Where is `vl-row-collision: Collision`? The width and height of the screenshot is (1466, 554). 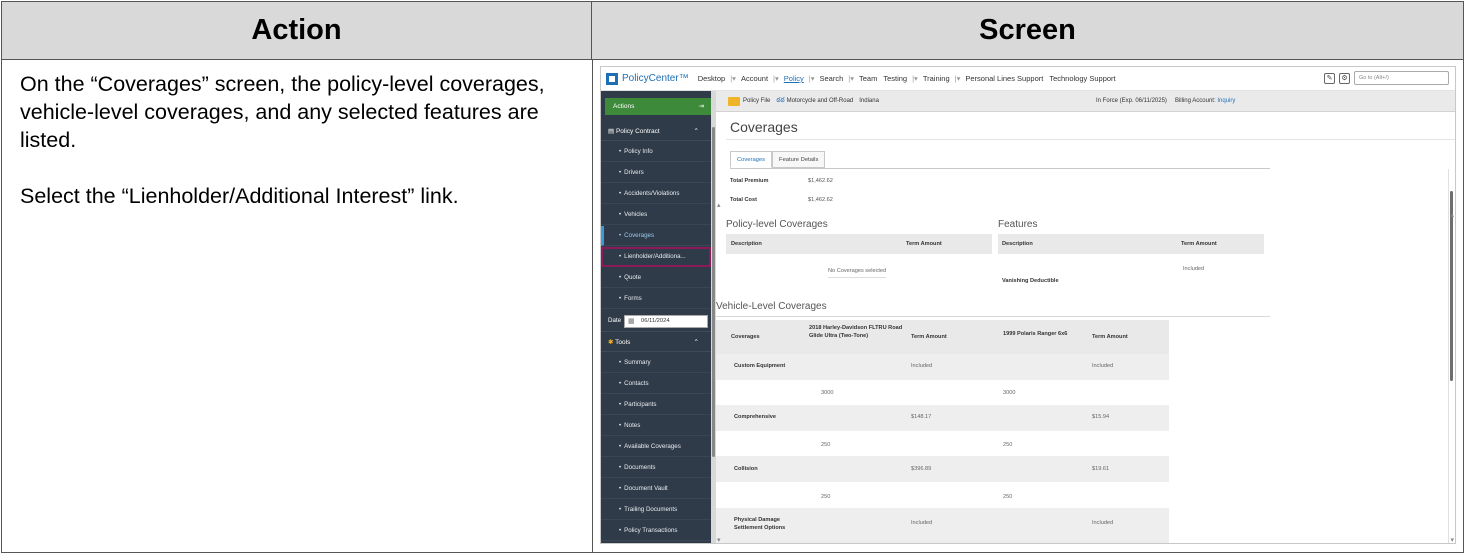 vl-row-collision: Collision is located at coordinates (746, 469).